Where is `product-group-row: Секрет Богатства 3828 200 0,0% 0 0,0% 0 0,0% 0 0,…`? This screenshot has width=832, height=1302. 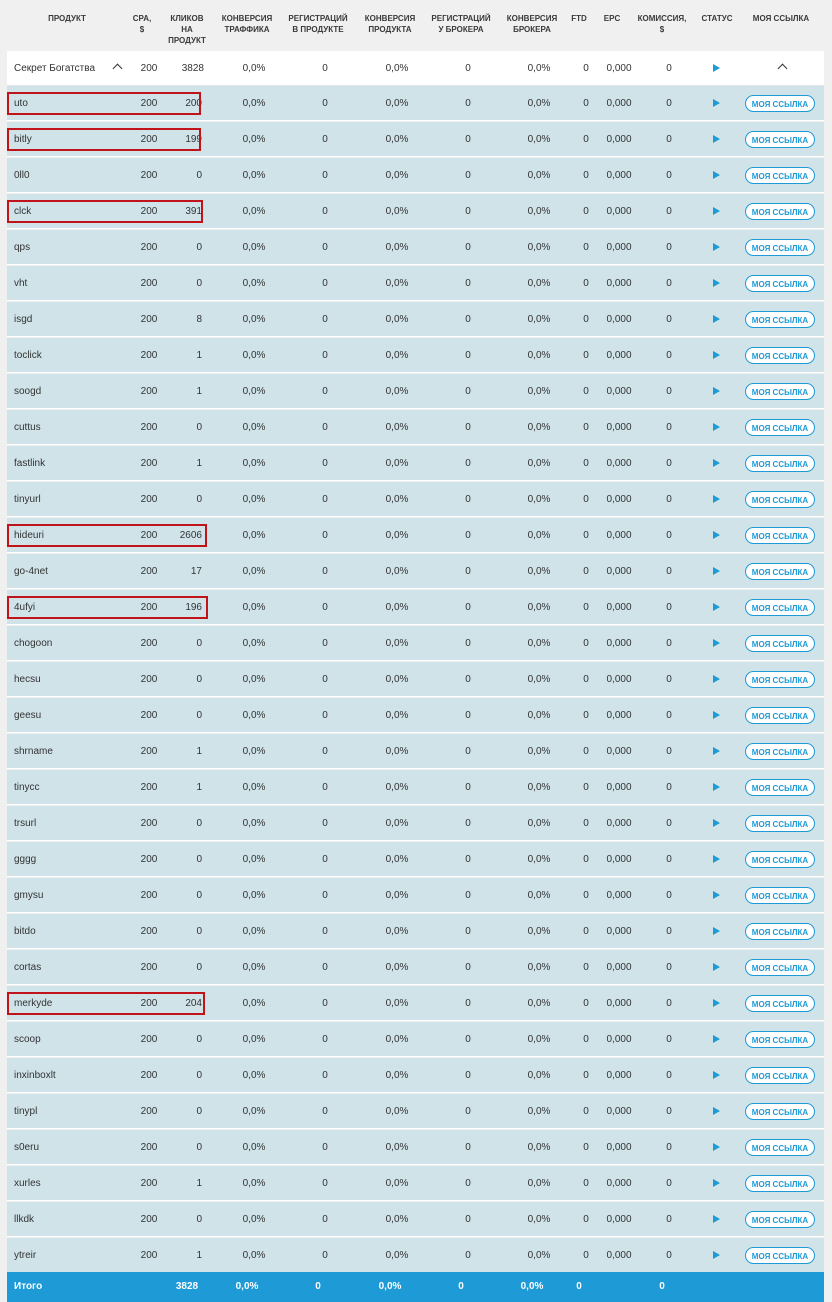
product-group-row: Секрет Богатства 3828 200 0,0% 0 0,0% 0 0,0% 0 0,… is located at coordinates (415, 68).